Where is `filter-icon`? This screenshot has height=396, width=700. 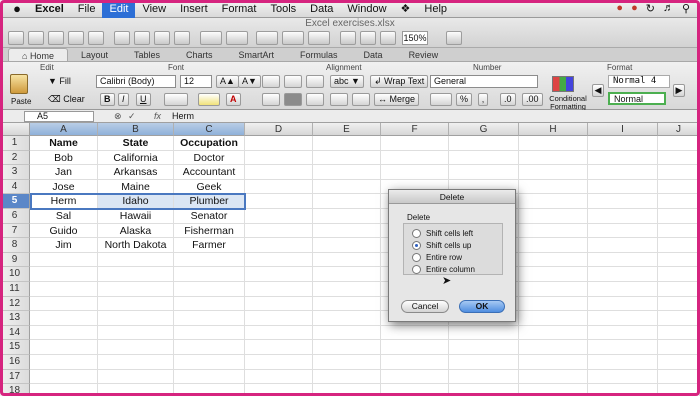 filter-icon is located at coordinates (319, 38).